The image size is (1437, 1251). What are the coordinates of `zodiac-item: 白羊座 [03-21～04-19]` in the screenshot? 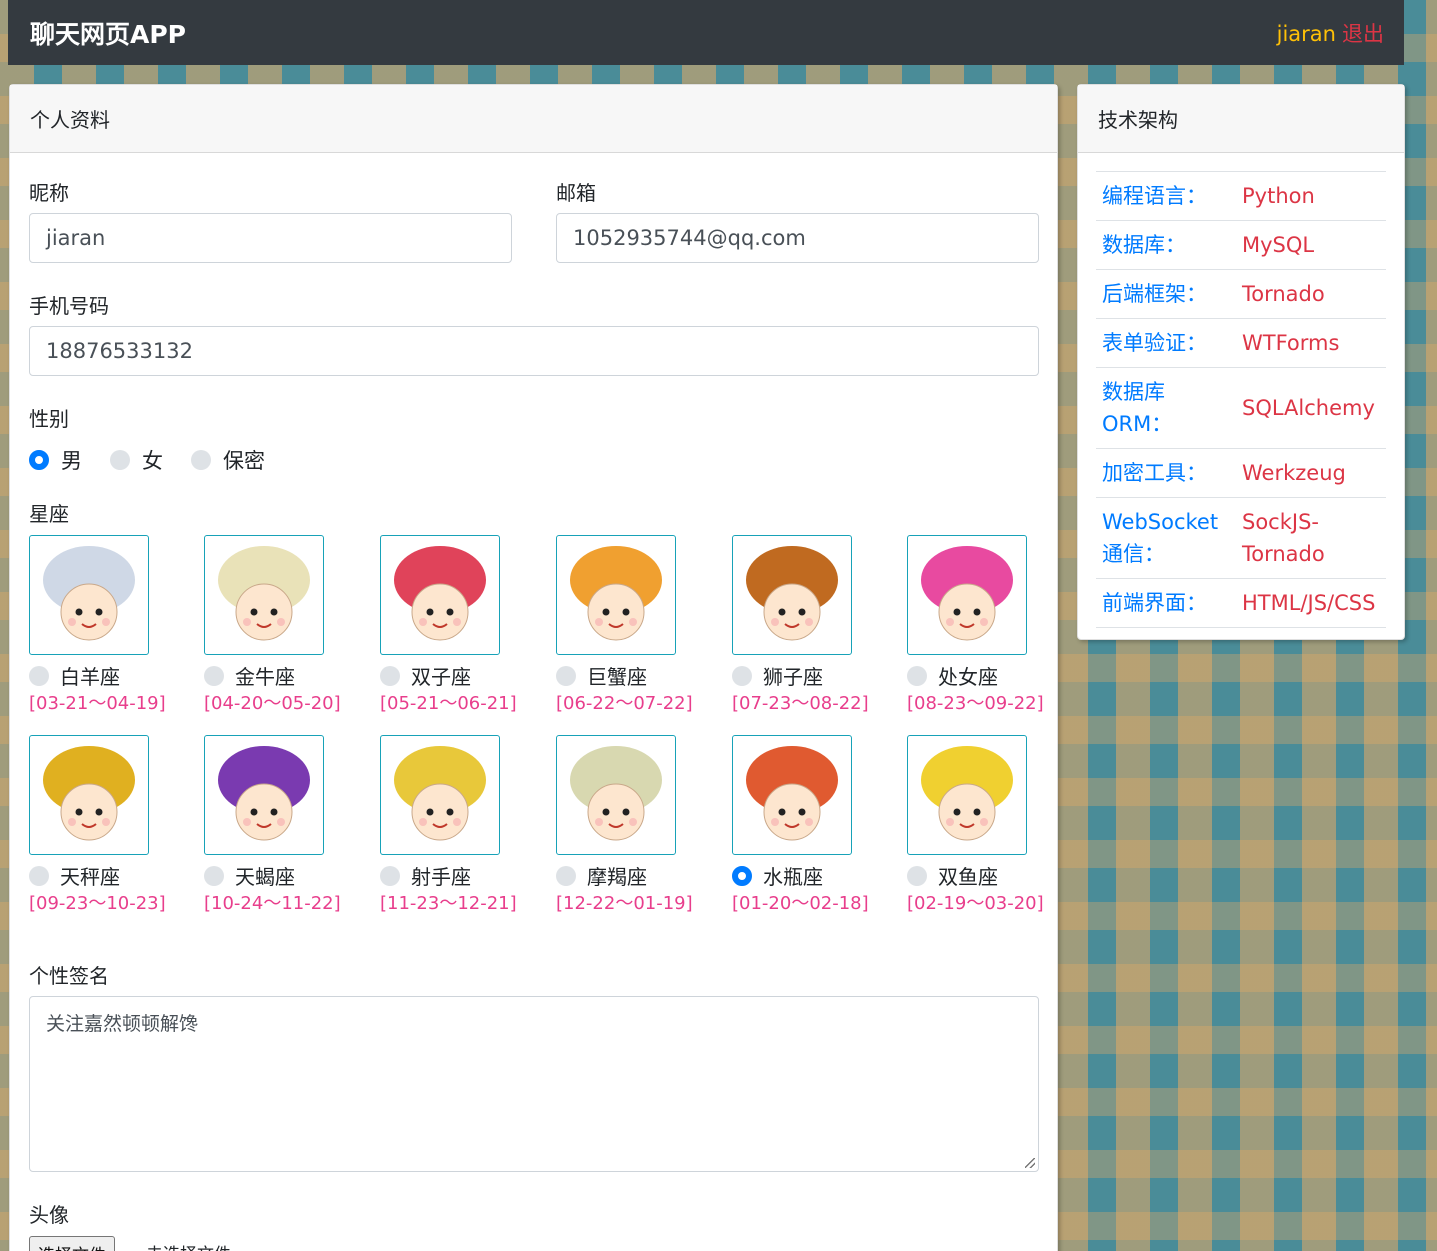 It's located at (104, 625).